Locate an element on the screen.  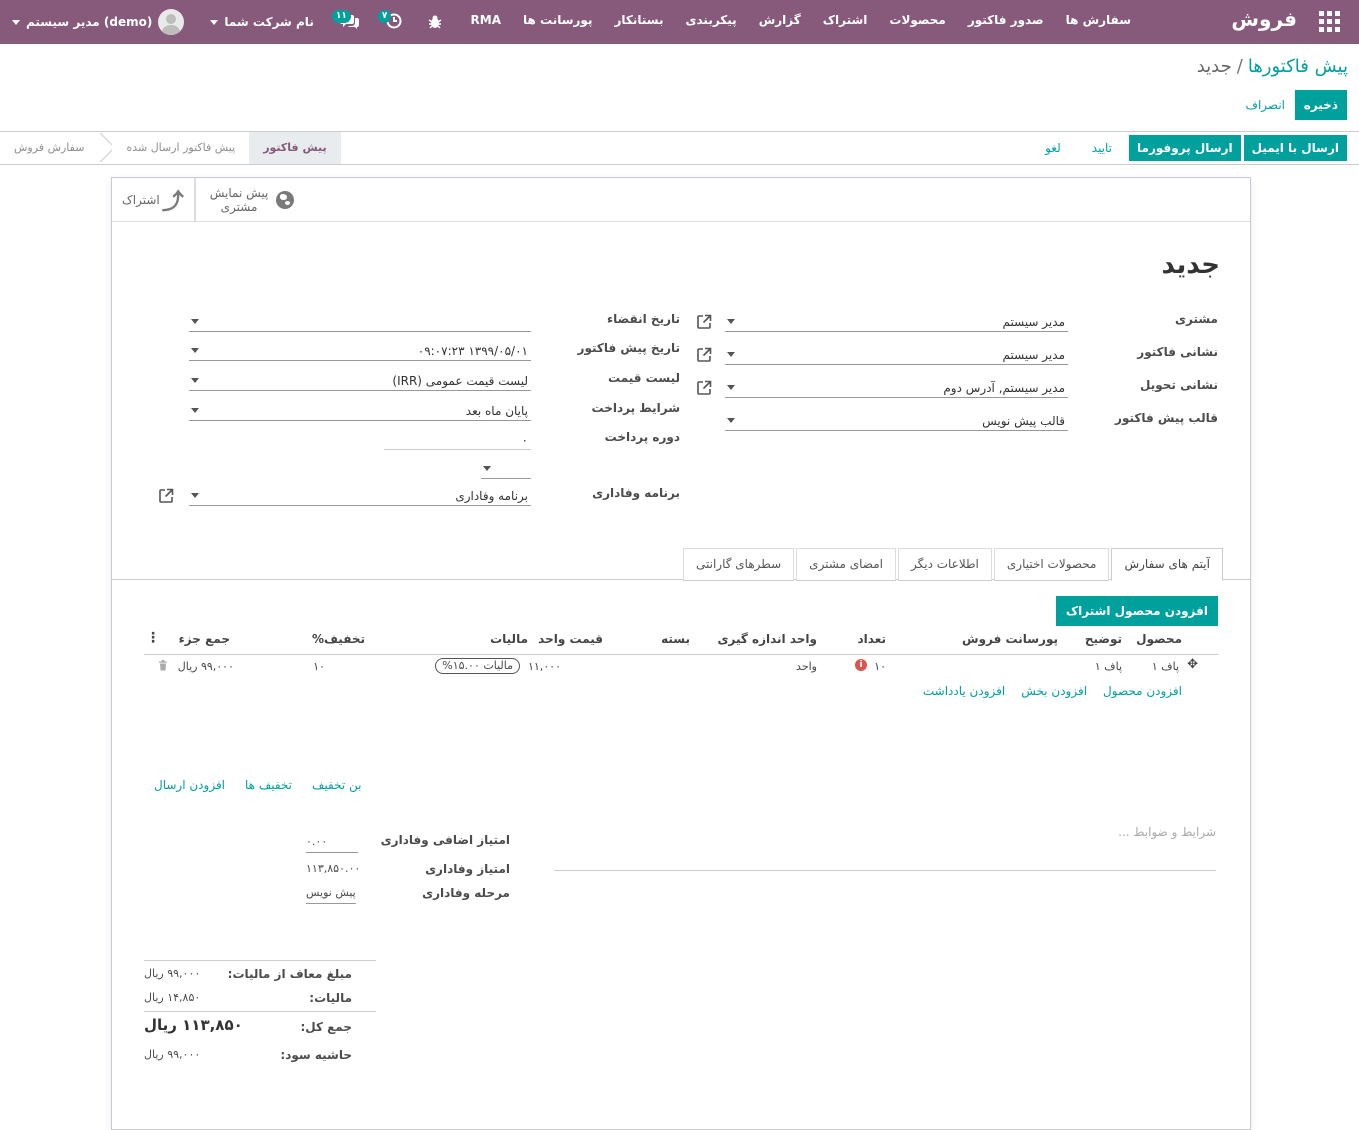
delivery-address-label: نشانی تحویل is located at coordinates (1179, 385).